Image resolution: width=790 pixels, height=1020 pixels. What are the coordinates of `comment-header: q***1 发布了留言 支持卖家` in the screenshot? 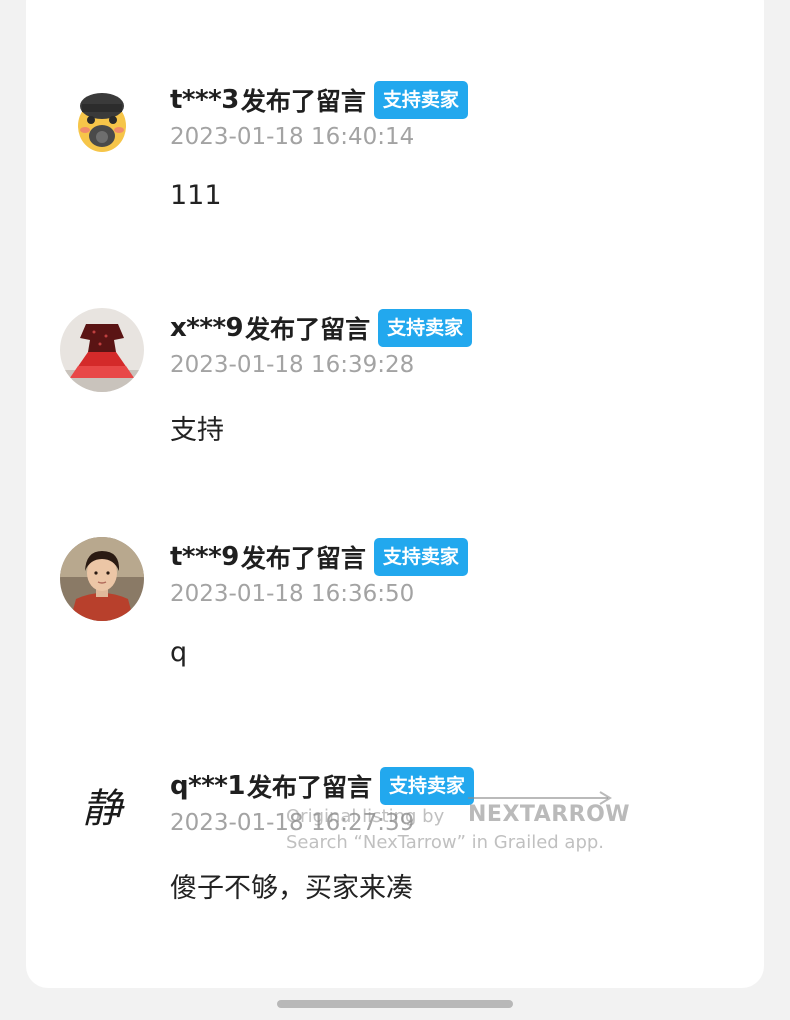 It's located at (322, 786).